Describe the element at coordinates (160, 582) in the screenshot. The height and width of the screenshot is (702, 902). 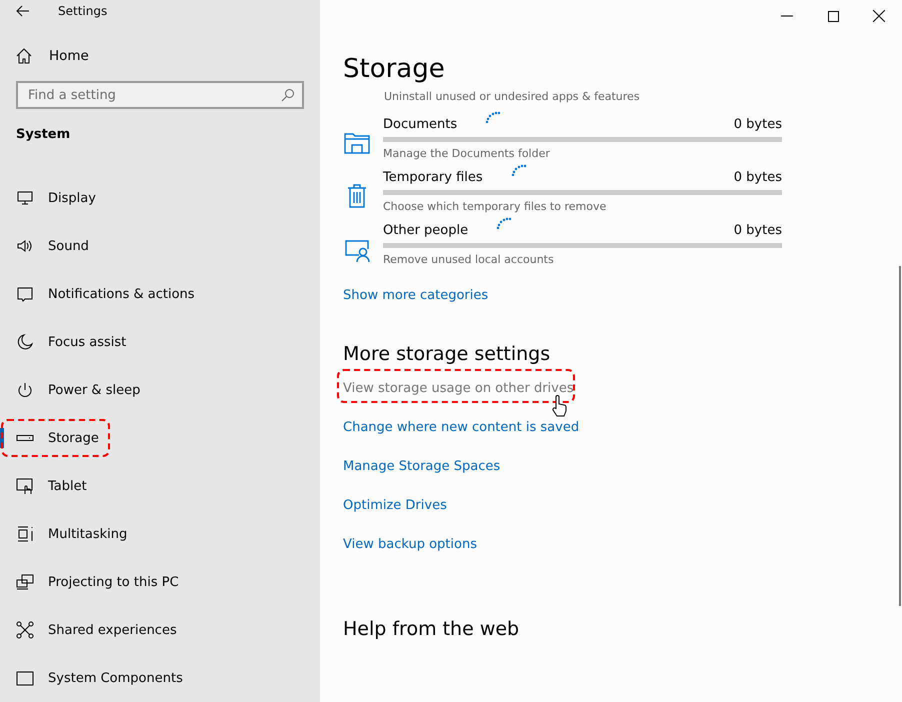
I see `nav-item: Projecting to this PC` at that location.